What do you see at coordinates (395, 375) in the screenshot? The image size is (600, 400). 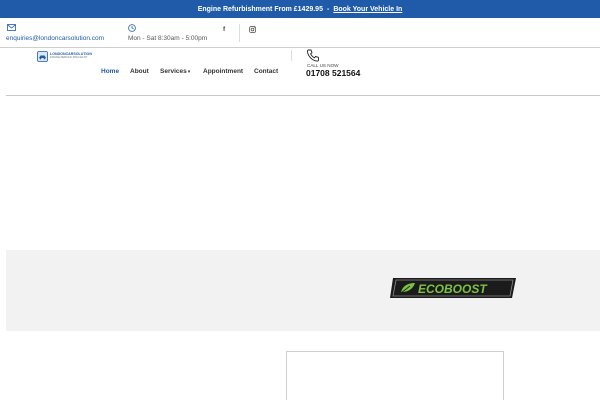 I see `content-card` at bounding box center [395, 375].